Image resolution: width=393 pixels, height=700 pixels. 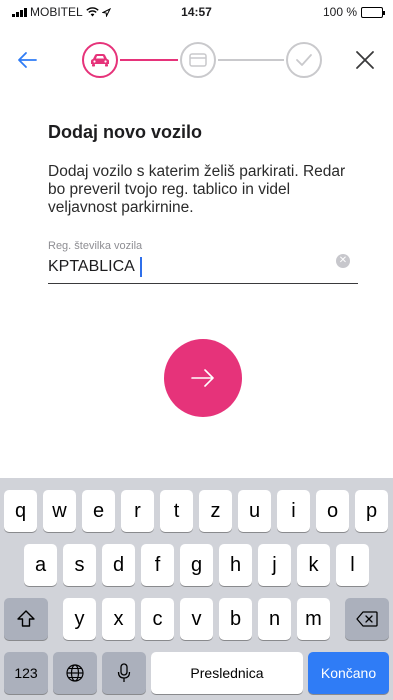 I want to click on car-icon, so click(x=100, y=60).